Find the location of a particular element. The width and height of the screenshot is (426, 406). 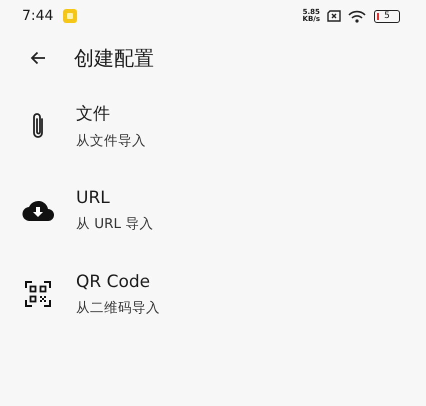

page-title: 创建配置 is located at coordinates (114, 58).